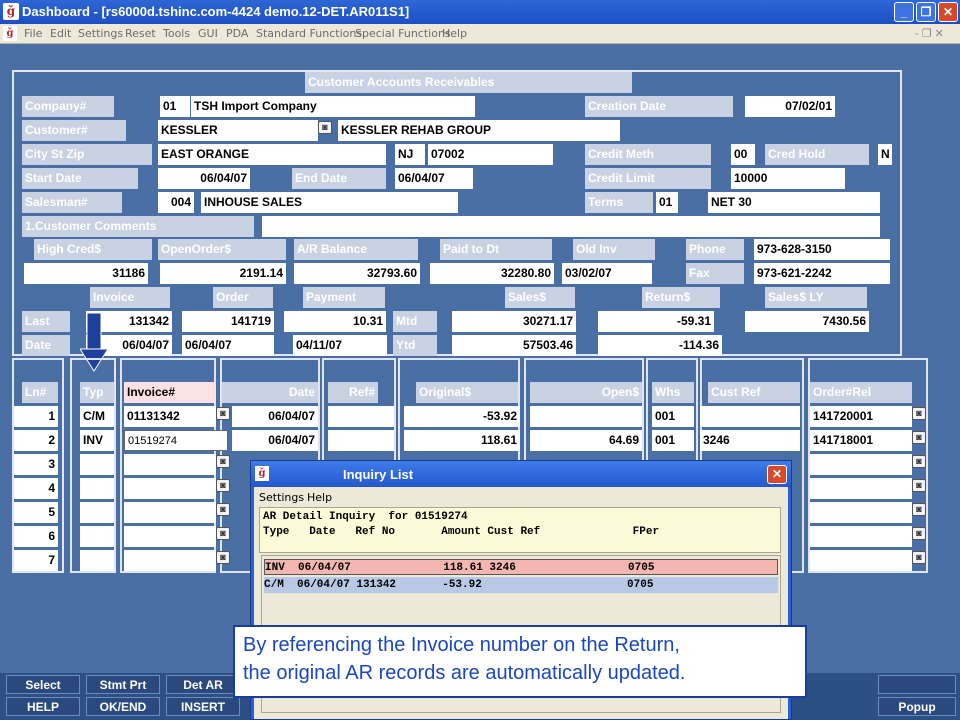 The height and width of the screenshot is (720, 960). What do you see at coordinates (917, 684) in the screenshot?
I see `fkey-blank-right` at bounding box center [917, 684].